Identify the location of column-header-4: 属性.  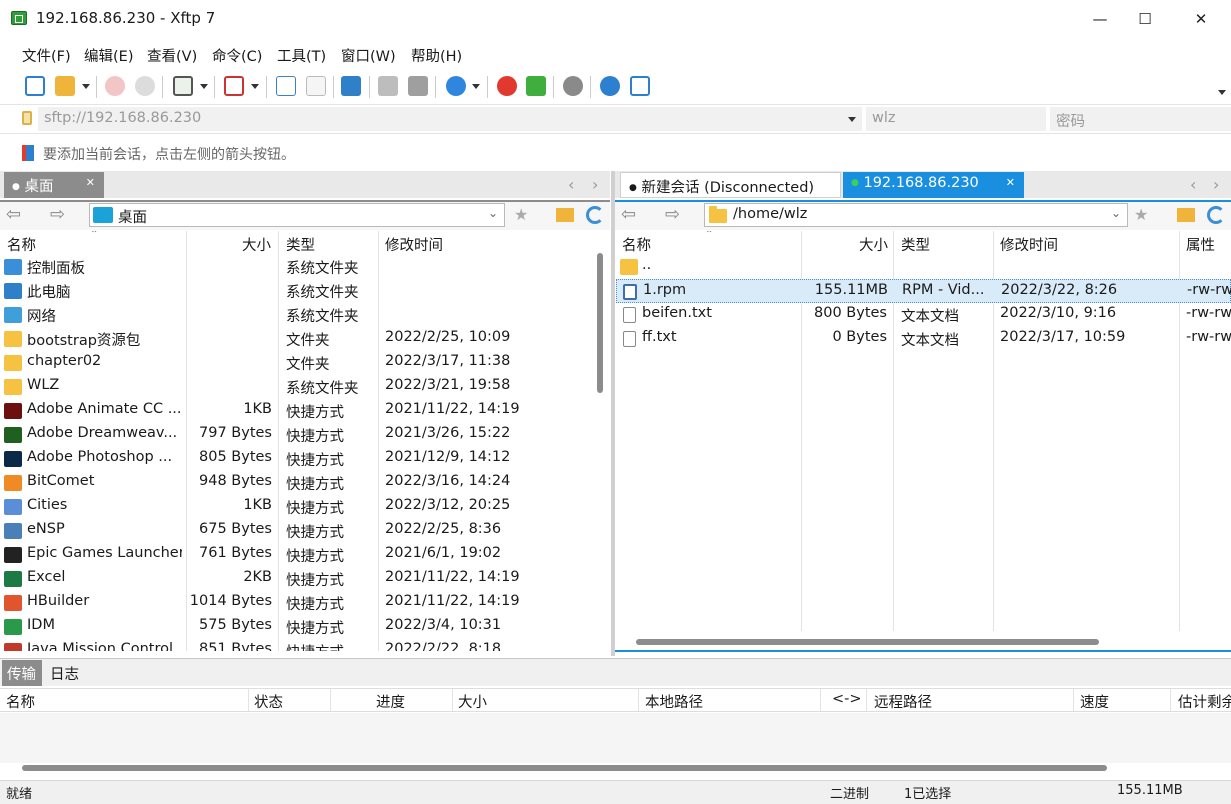
(1200, 244).